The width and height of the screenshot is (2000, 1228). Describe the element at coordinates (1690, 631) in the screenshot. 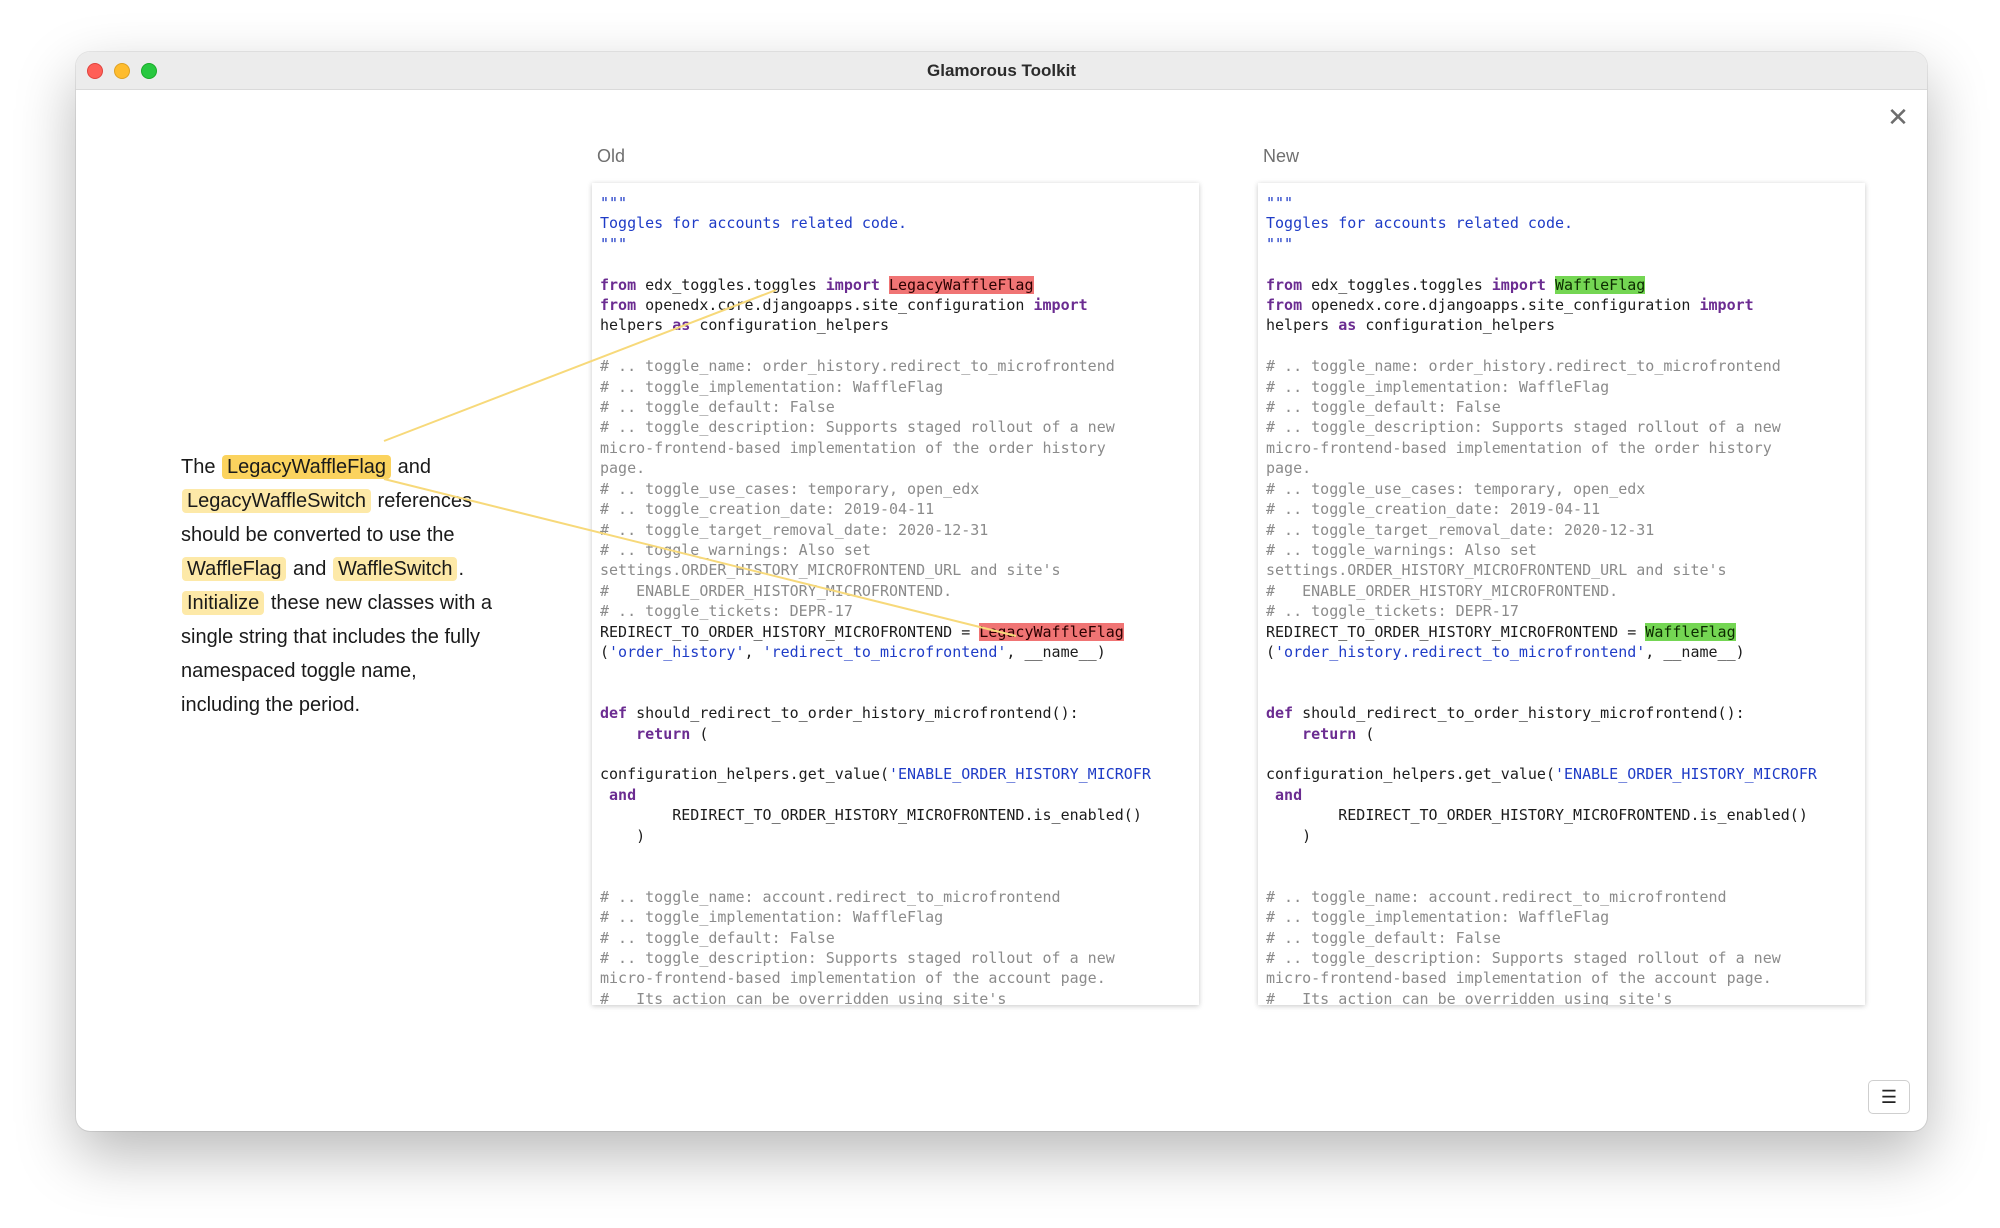

I see `new-assign-highlight: WaffleFlag` at that location.